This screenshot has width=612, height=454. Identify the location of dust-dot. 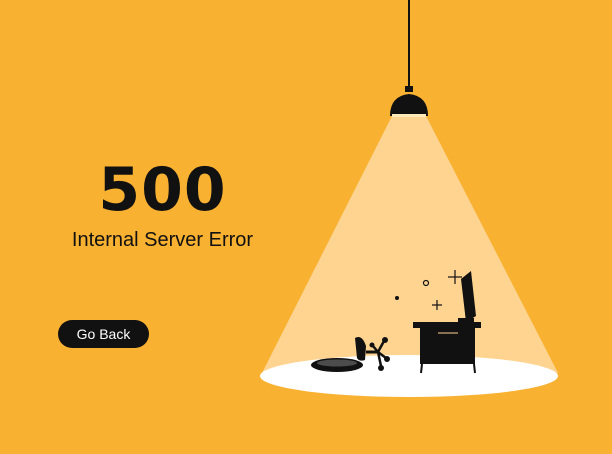
(397, 298).